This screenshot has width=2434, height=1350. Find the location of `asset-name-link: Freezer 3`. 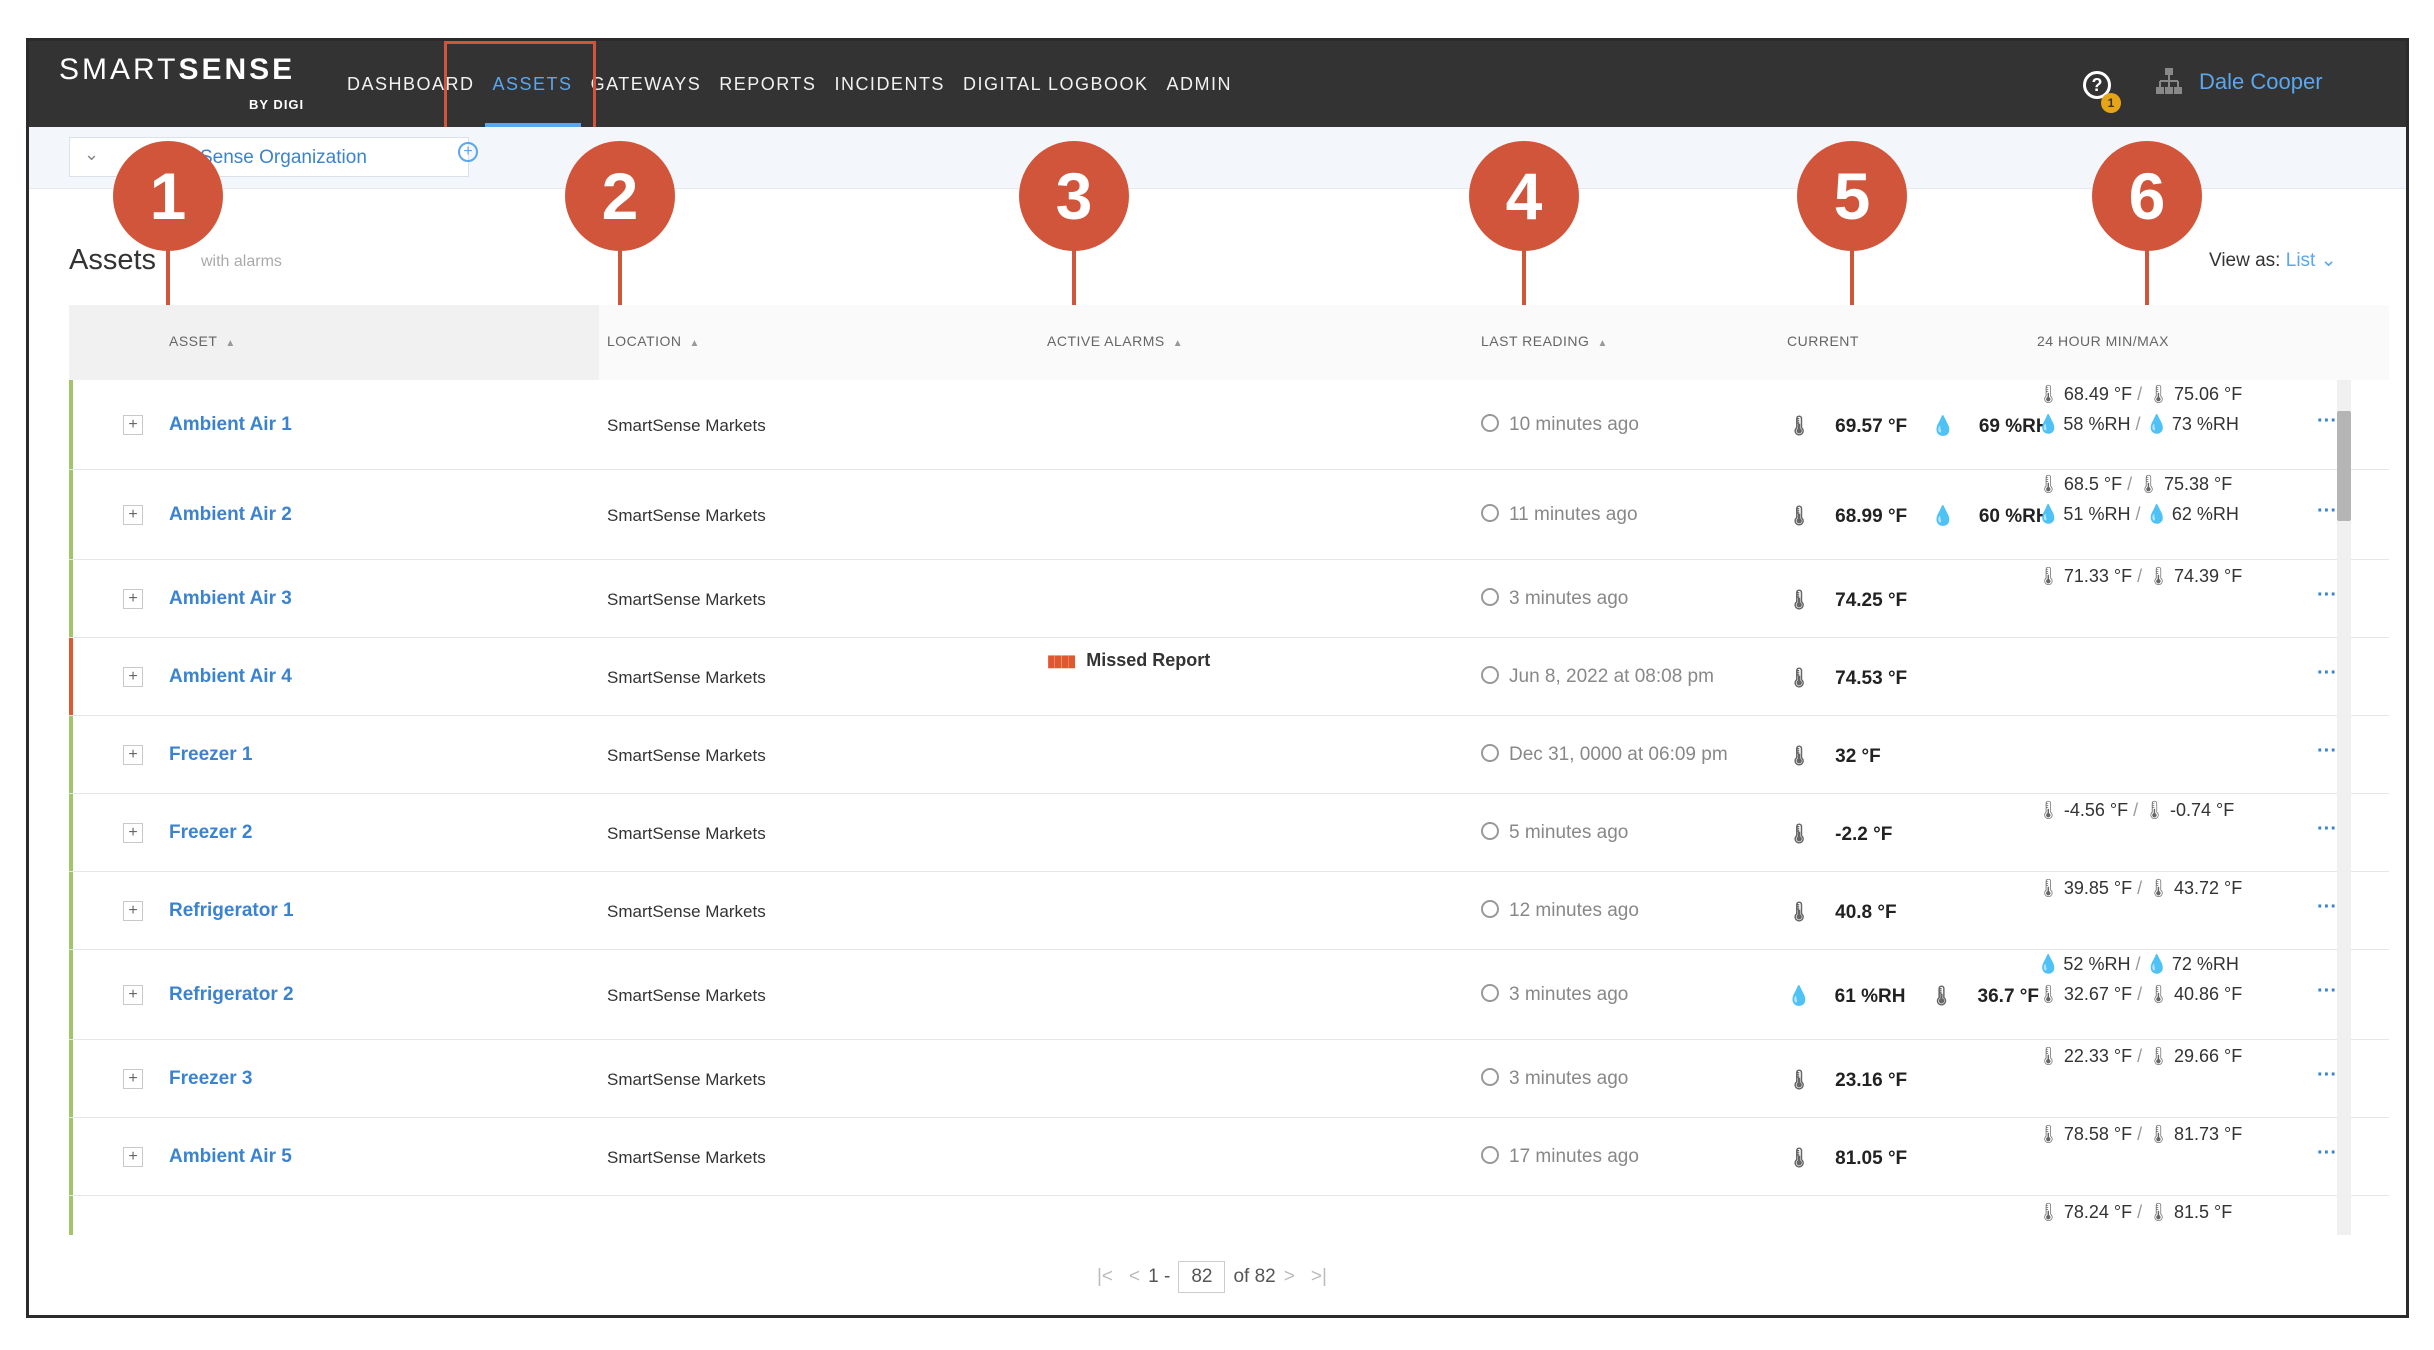

asset-name-link: Freezer 3 is located at coordinates (210, 1079).